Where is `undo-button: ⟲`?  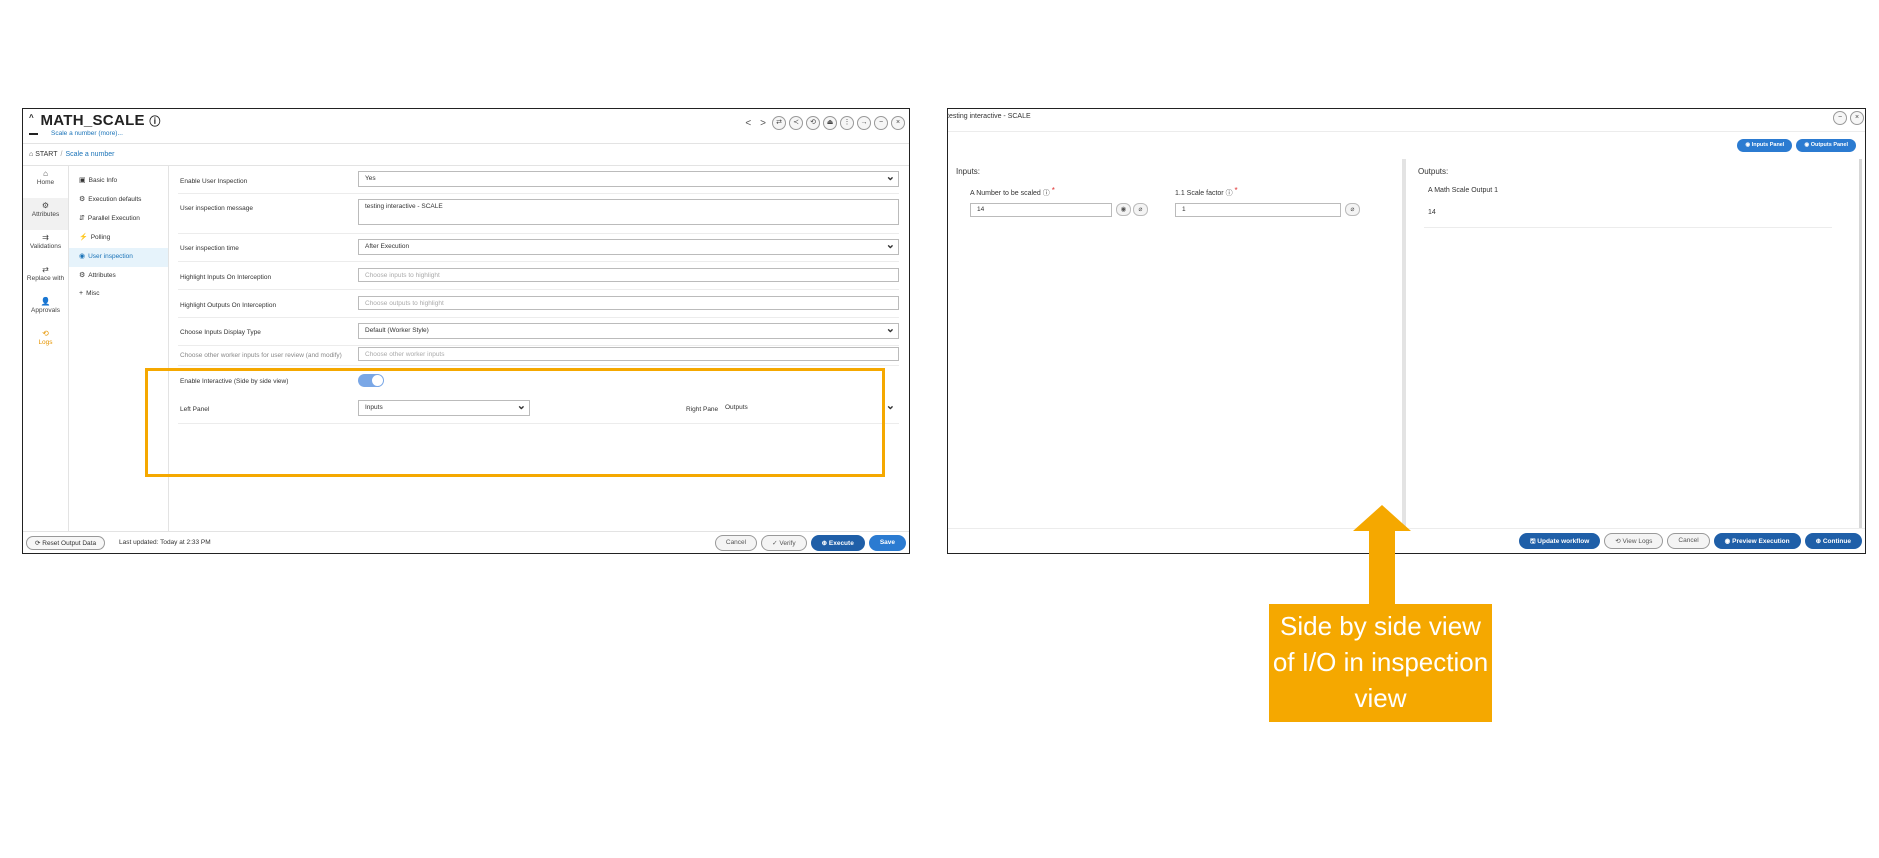 undo-button: ⟲ is located at coordinates (813, 123).